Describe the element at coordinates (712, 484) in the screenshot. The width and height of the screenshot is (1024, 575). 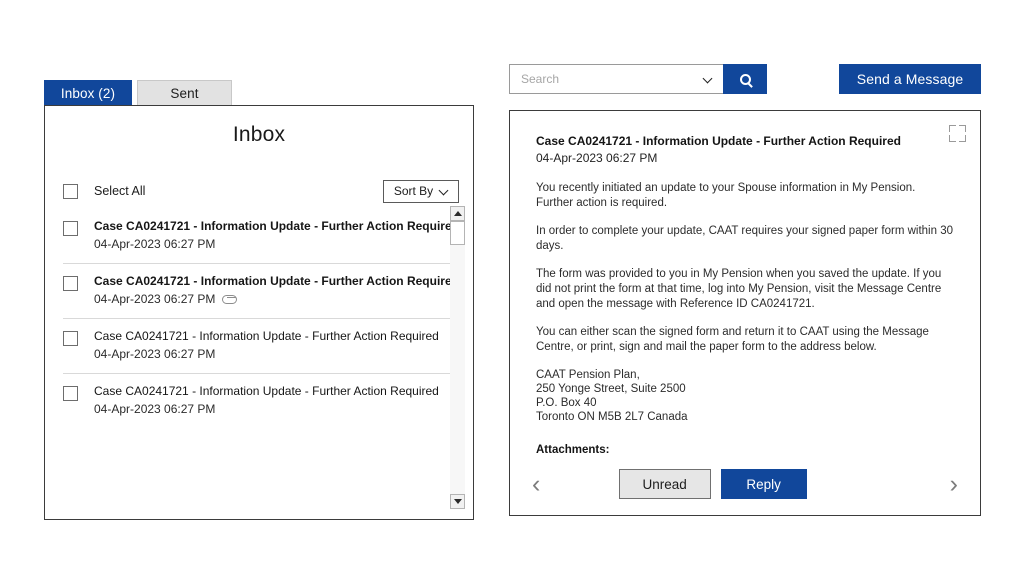
I see `footer-buttons: Unread Reply` at that location.